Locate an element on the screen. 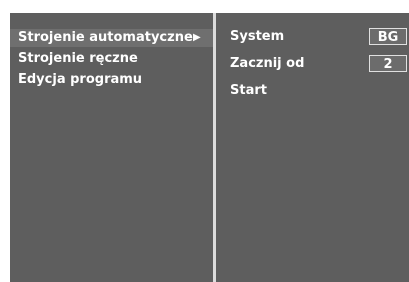 The width and height of the screenshot is (409, 282). start-from-label: Zacznij od is located at coordinates (267, 63).